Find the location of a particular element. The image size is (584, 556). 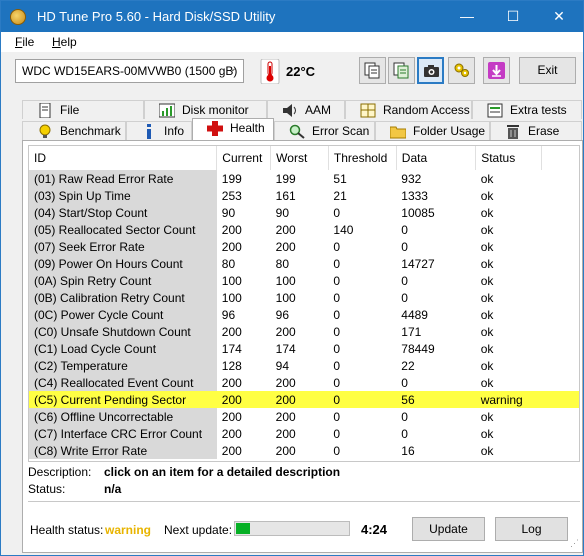

tab-folder-usage: Folder Usage is located at coordinates (432, 130).